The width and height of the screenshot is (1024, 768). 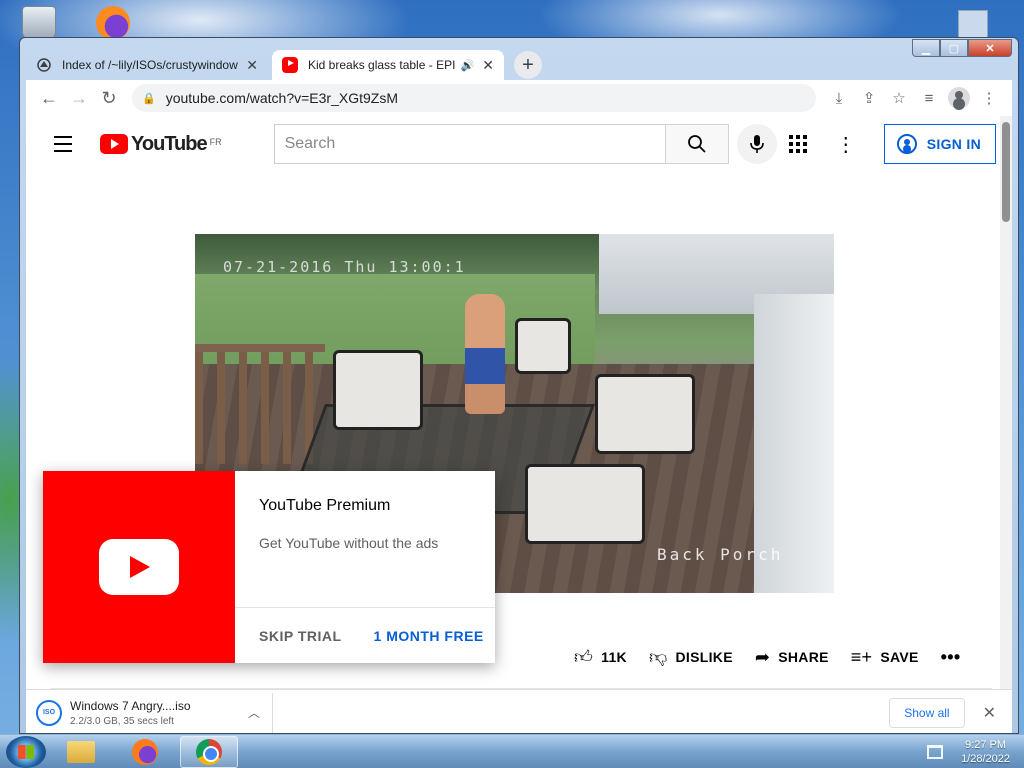 What do you see at coordinates (756, 144) in the screenshot?
I see `voice-search-button` at bounding box center [756, 144].